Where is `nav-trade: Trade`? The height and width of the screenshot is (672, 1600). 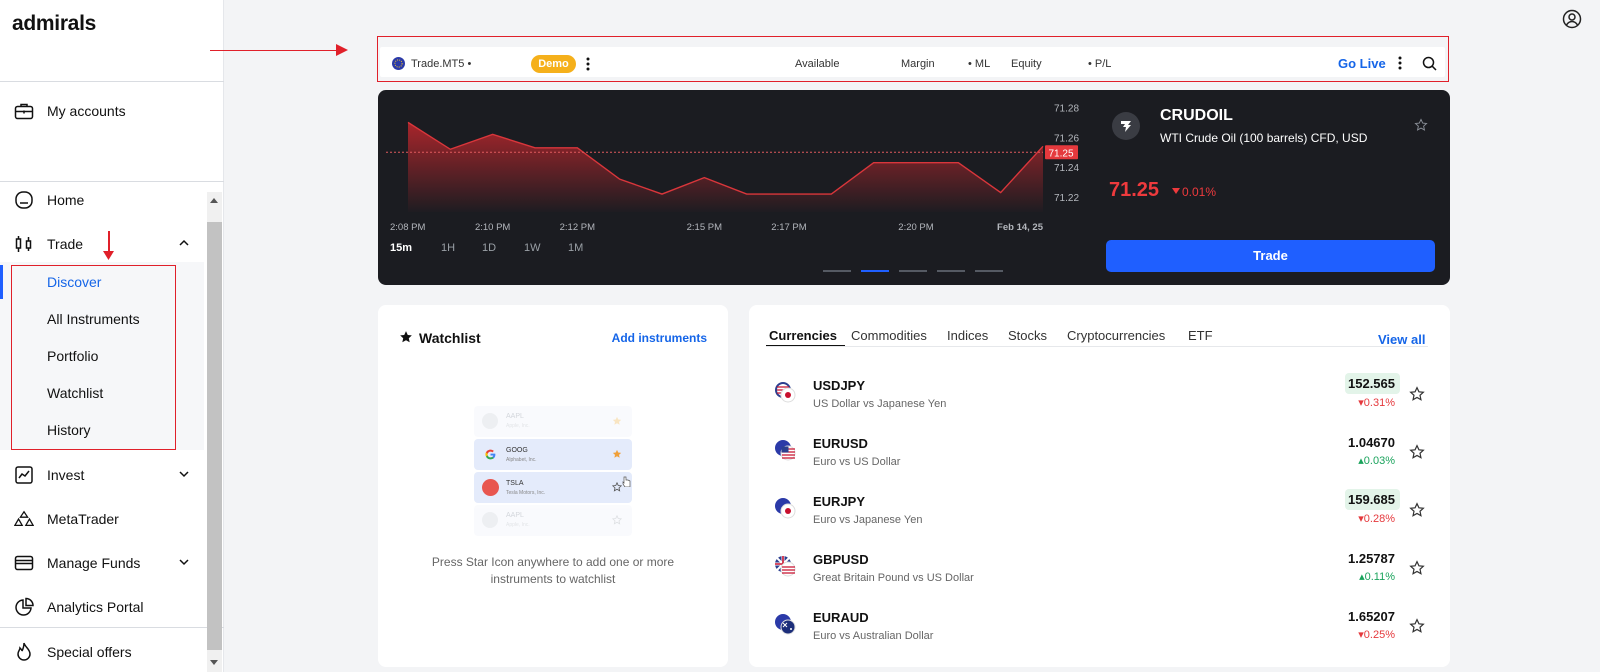
nav-trade: Trade is located at coordinates (102, 244).